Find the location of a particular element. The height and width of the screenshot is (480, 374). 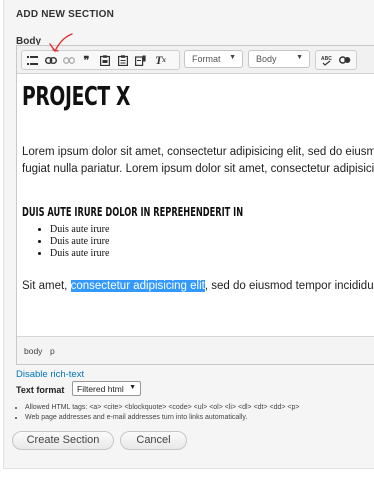

format-dropdown: Format ▼ is located at coordinates (213, 59).